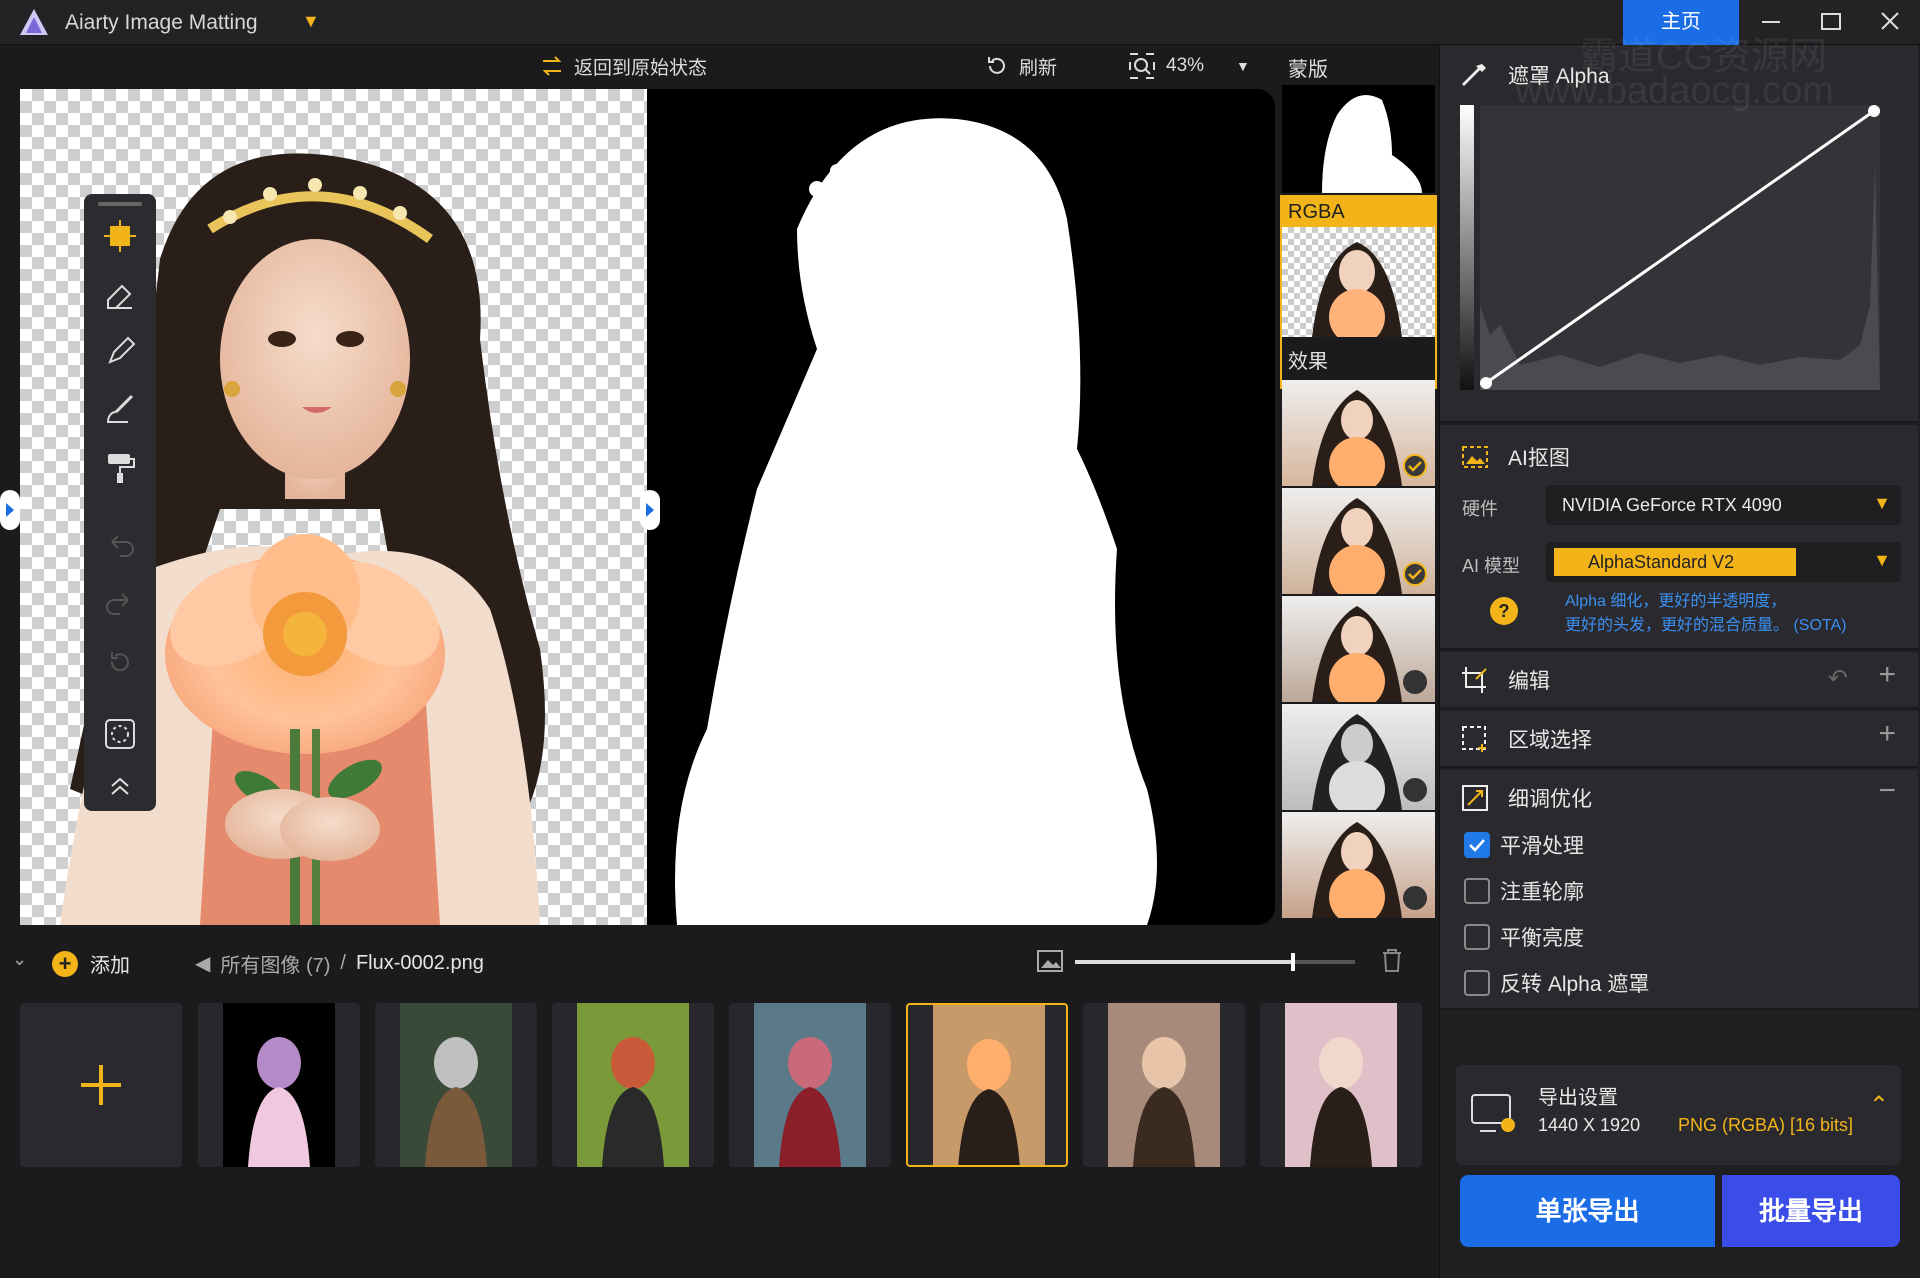 The height and width of the screenshot is (1278, 1920). What do you see at coordinates (120, 502) in the screenshot?
I see `tool-palette` at bounding box center [120, 502].